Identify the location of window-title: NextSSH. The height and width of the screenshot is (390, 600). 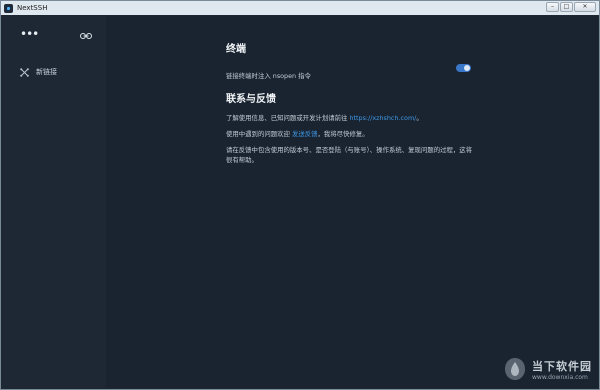
(32, 8).